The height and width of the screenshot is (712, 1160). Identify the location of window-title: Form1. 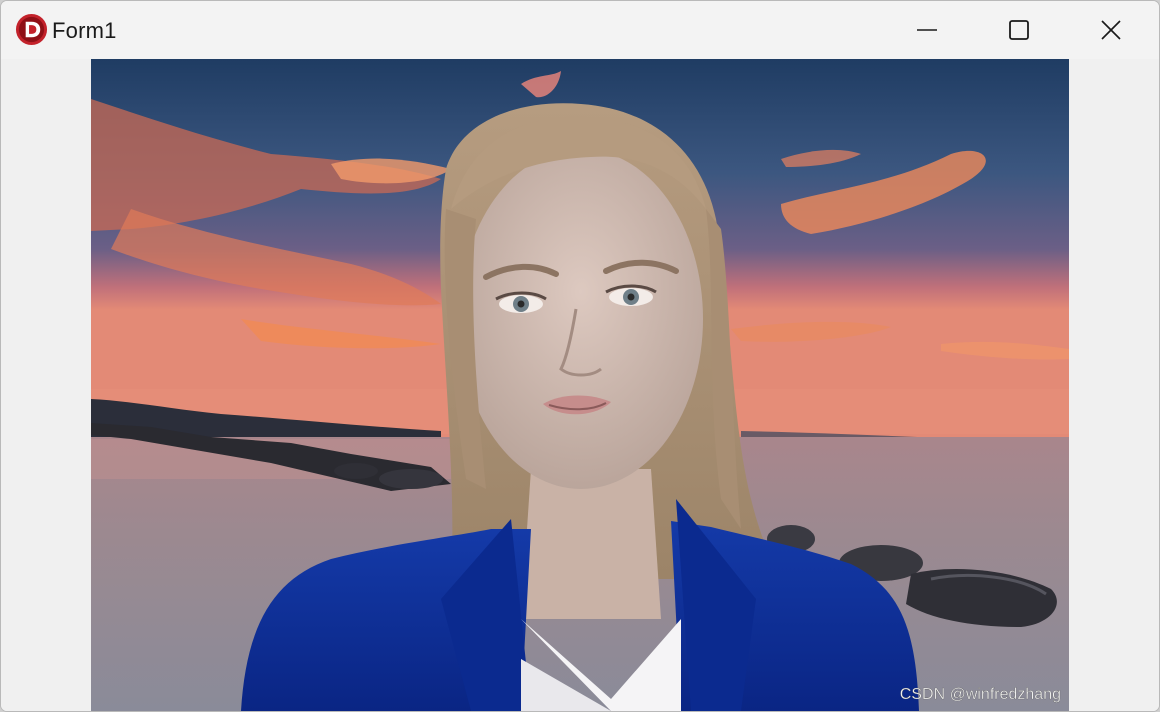
(84, 30).